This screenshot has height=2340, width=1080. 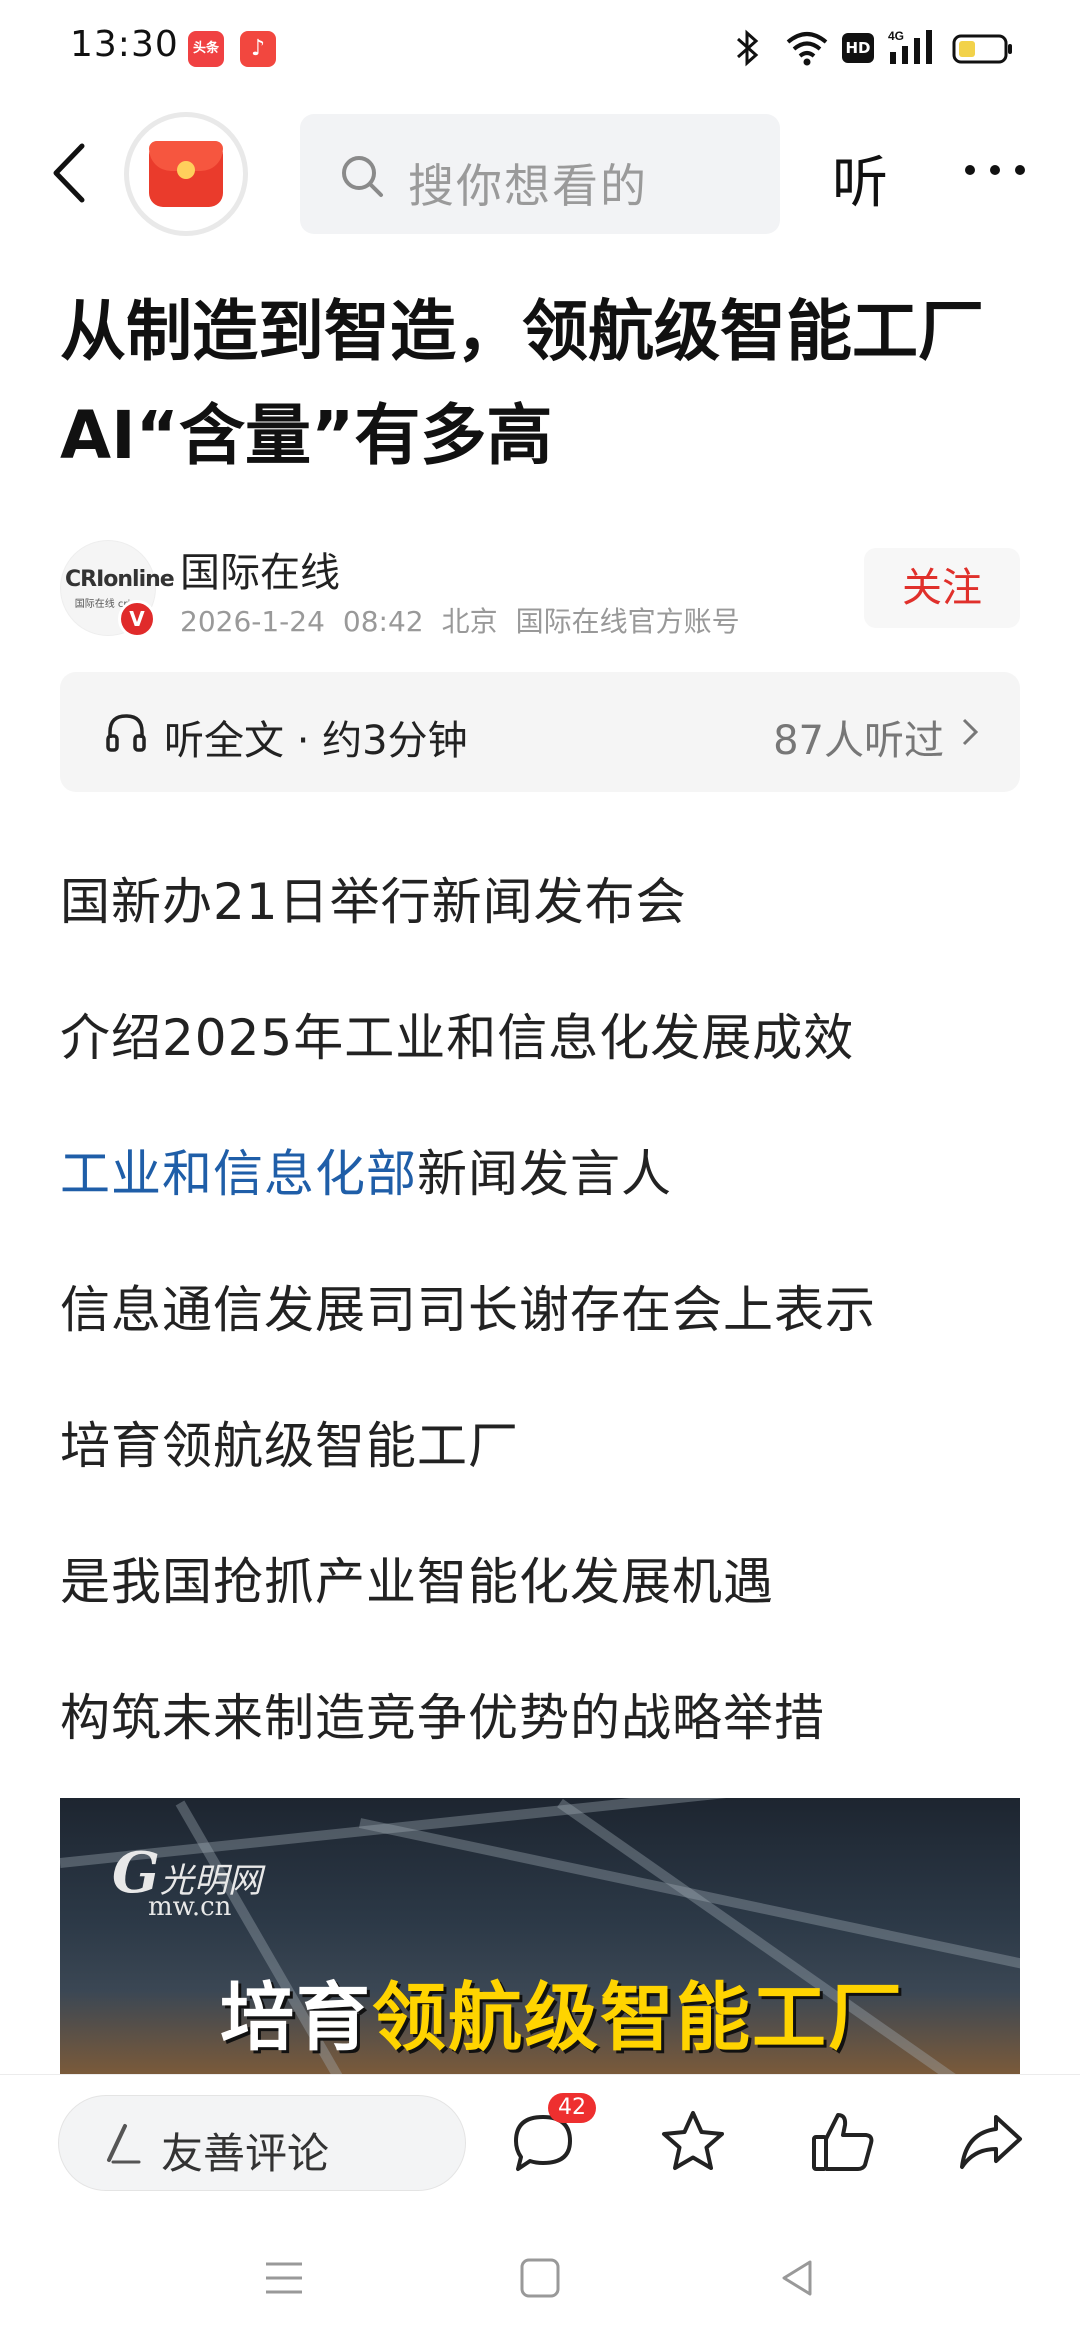 I want to click on more-options-icon, so click(x=995, y=170).